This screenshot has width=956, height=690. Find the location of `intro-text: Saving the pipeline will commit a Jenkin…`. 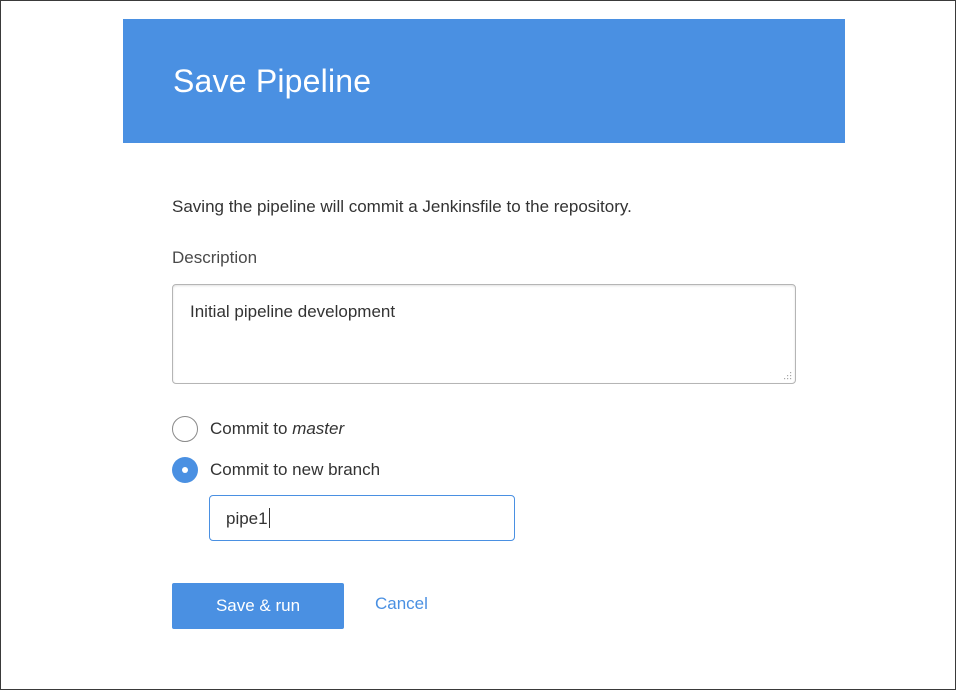

intro-text: Saving the pipeline will commit a Jenkin… is located at coordinates (402, 206).